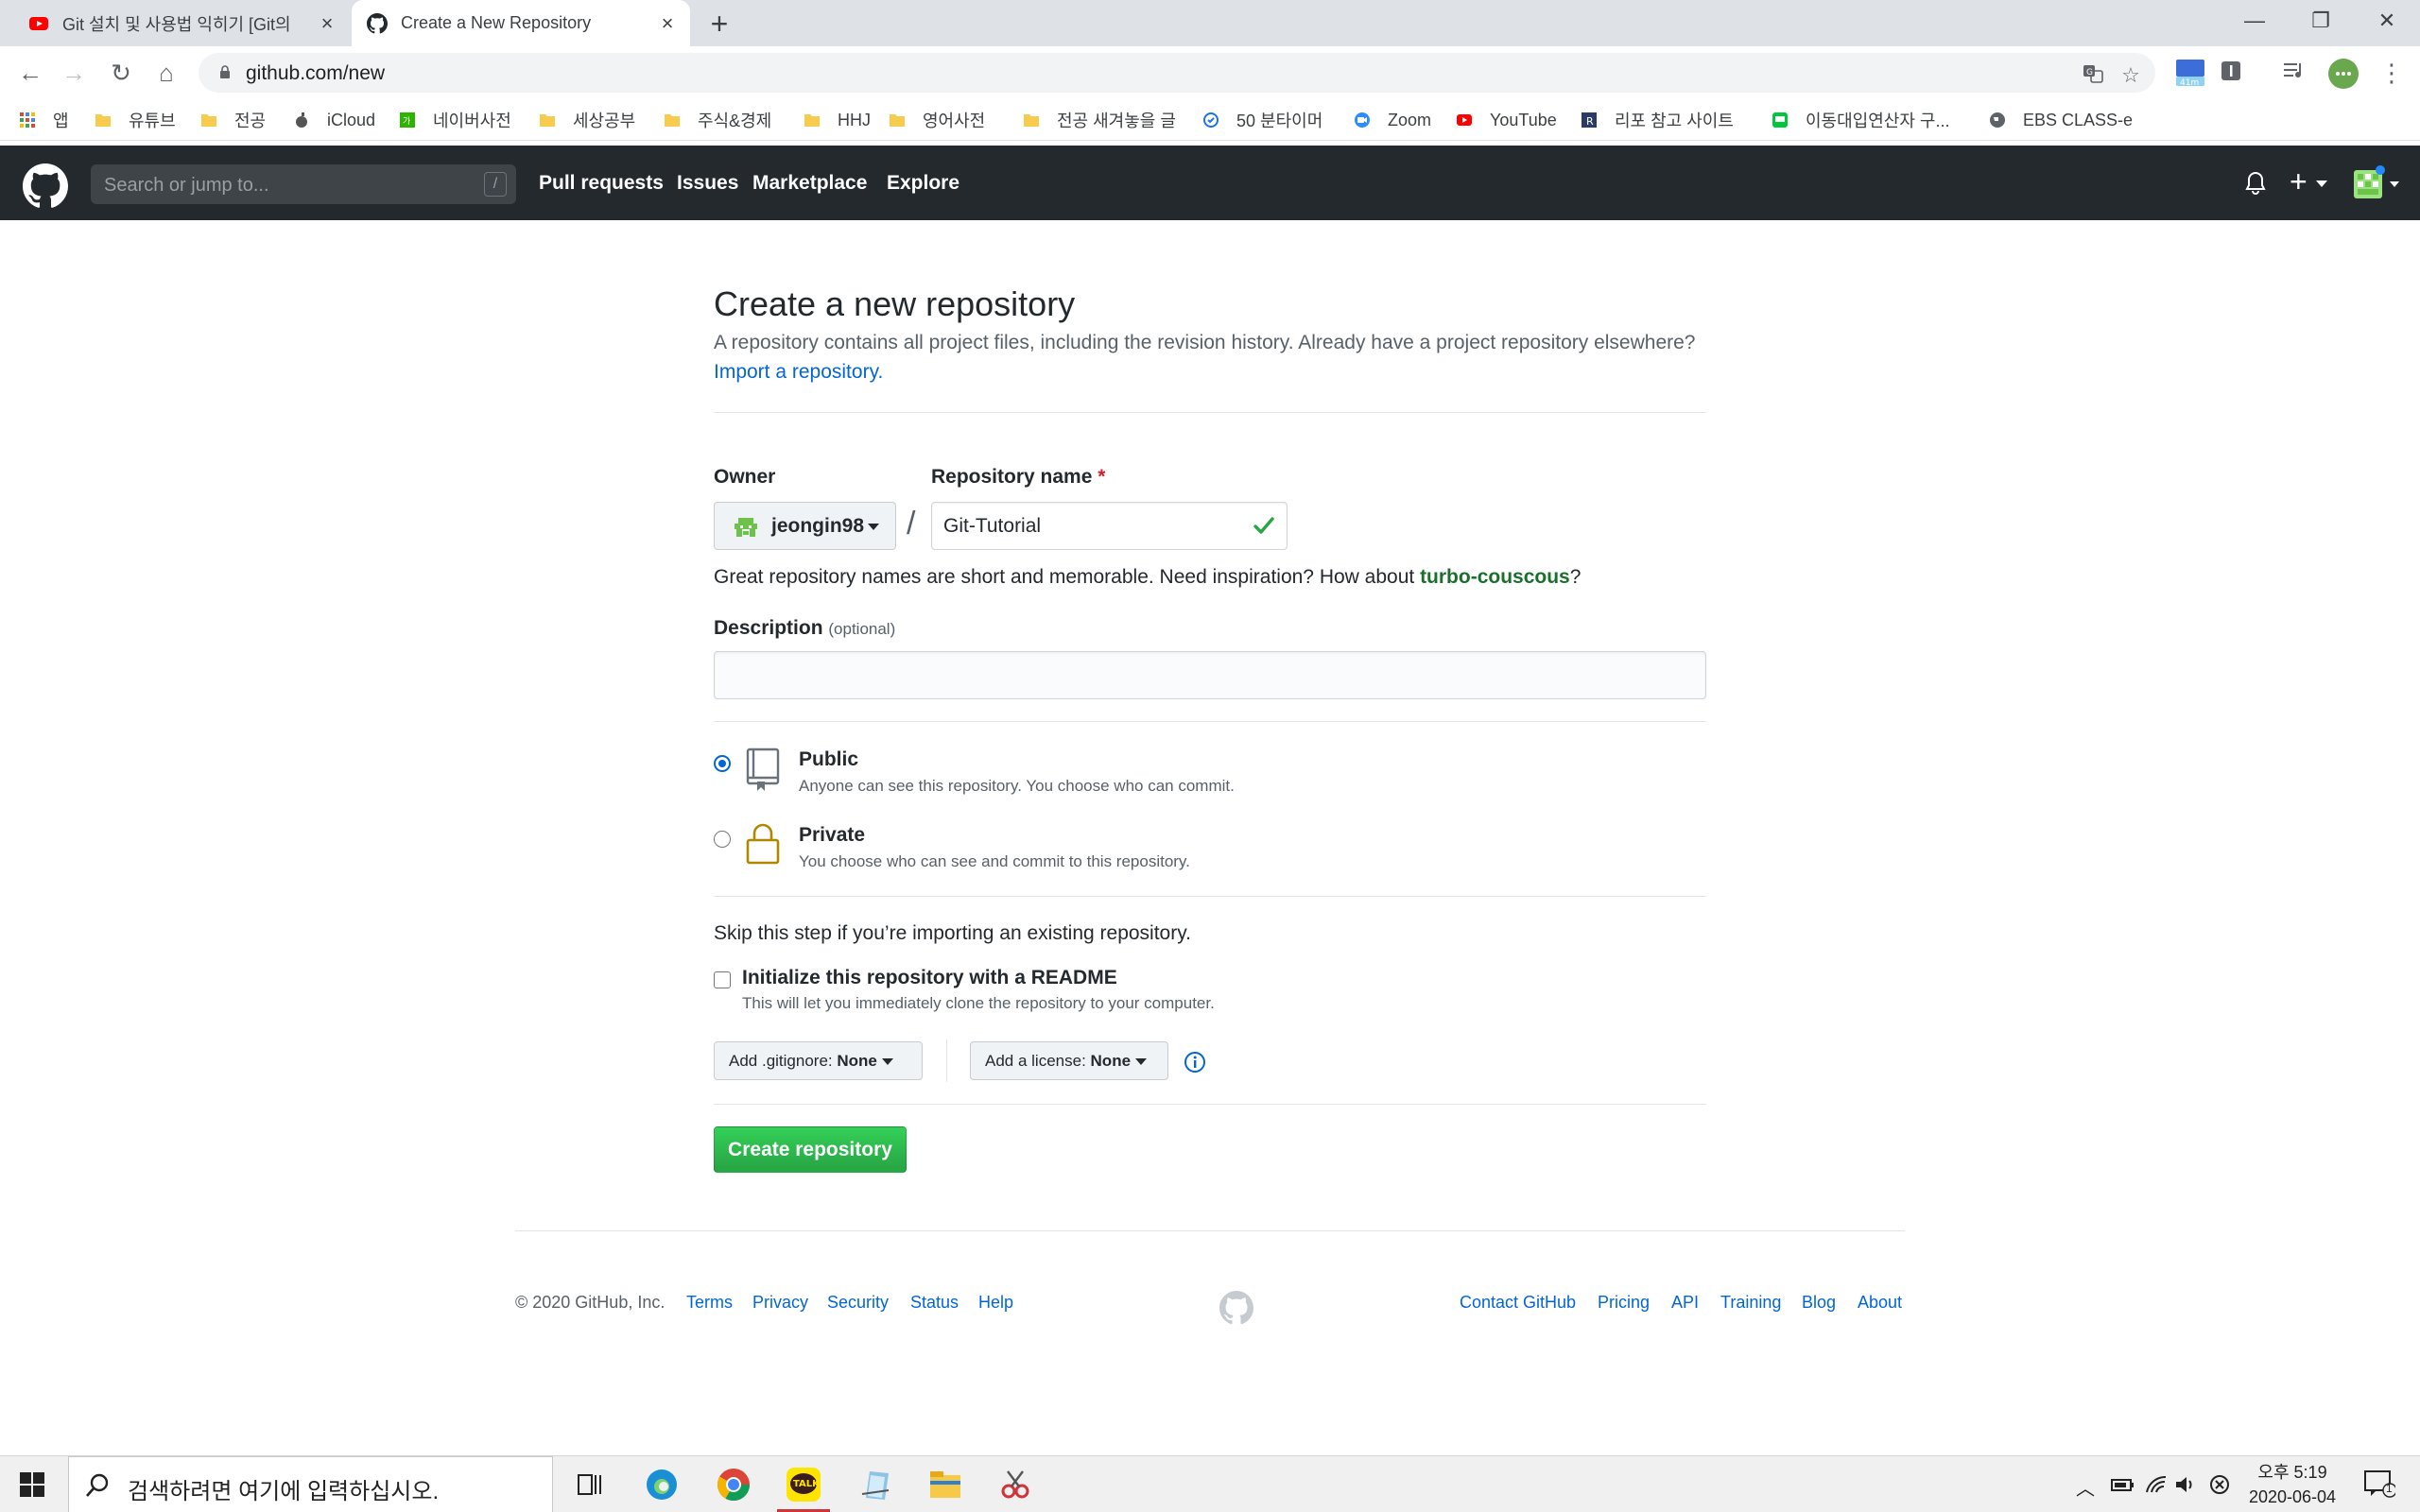  Describe the element at coordinates (733, 1484) in the screenshot. I see `chrome-icon` at that location.